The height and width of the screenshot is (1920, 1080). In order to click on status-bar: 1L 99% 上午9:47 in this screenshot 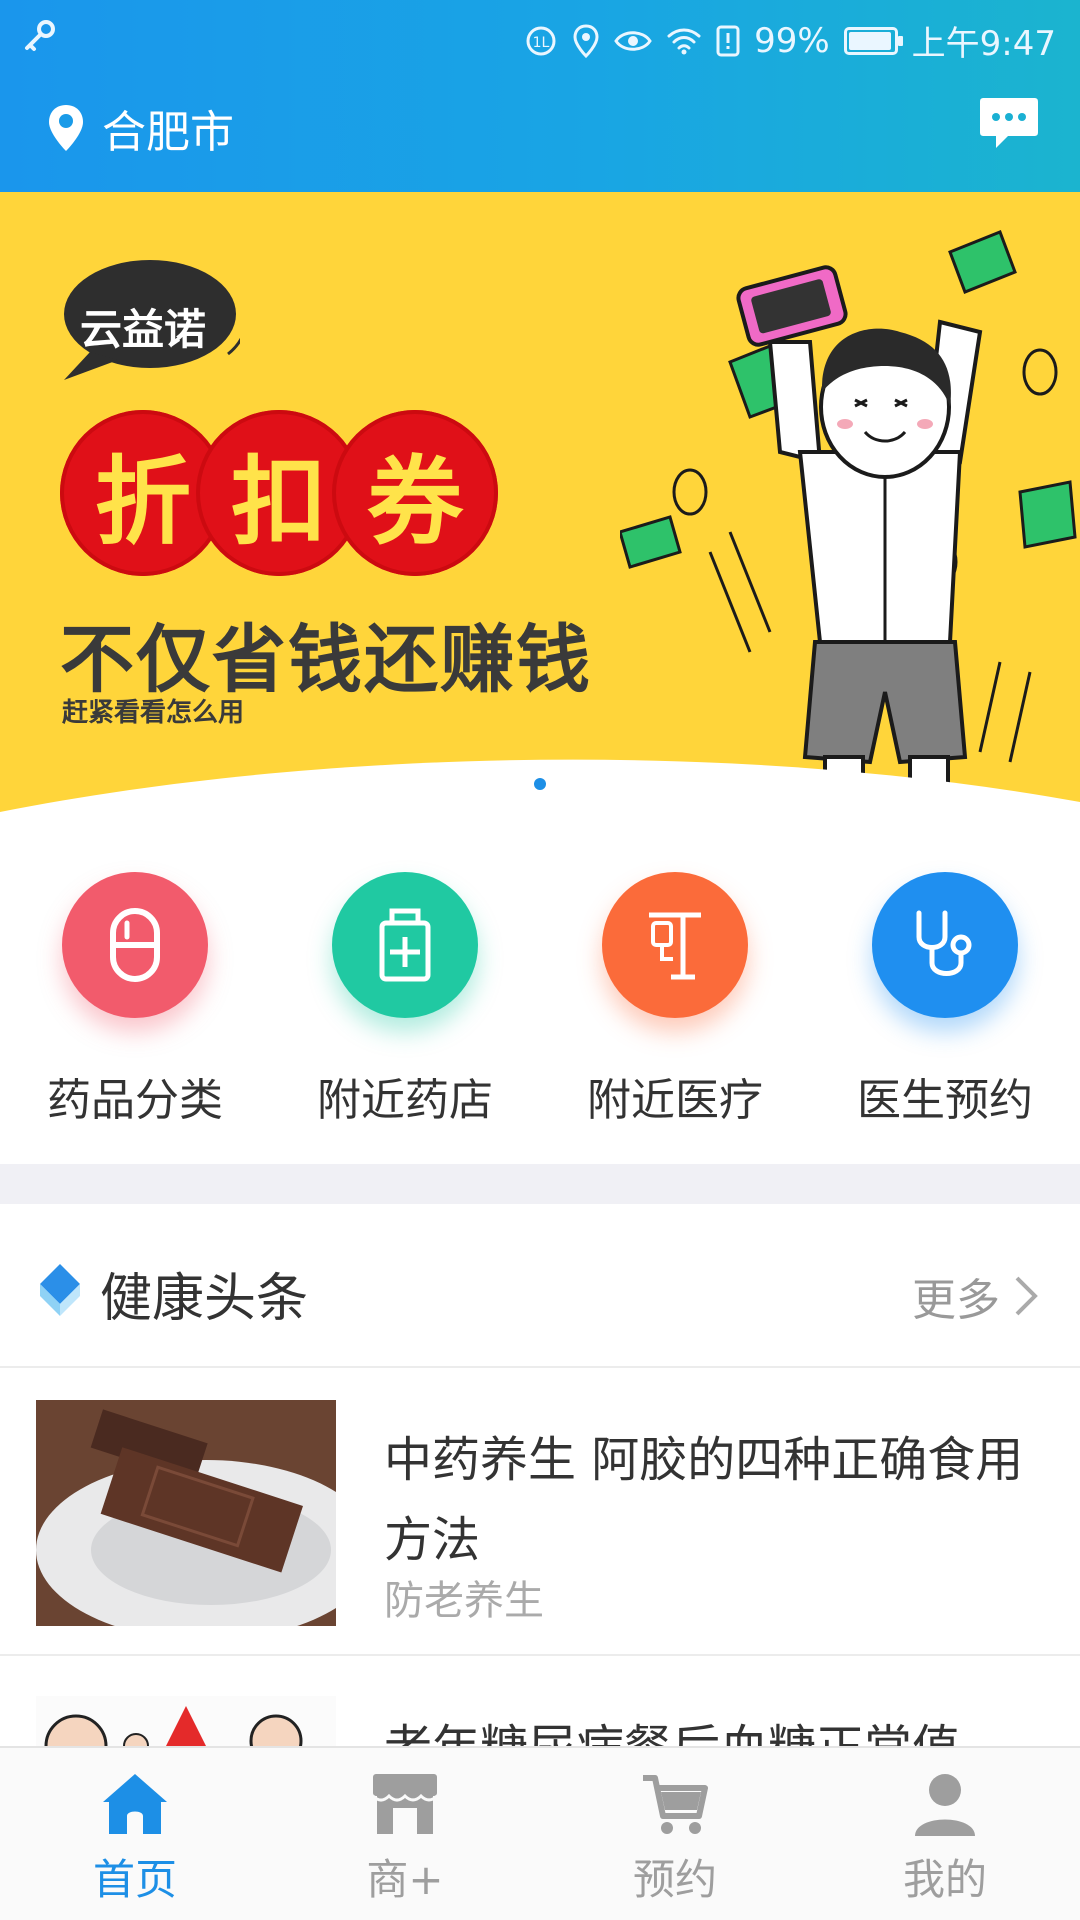, I will do `click(540, 38)`.